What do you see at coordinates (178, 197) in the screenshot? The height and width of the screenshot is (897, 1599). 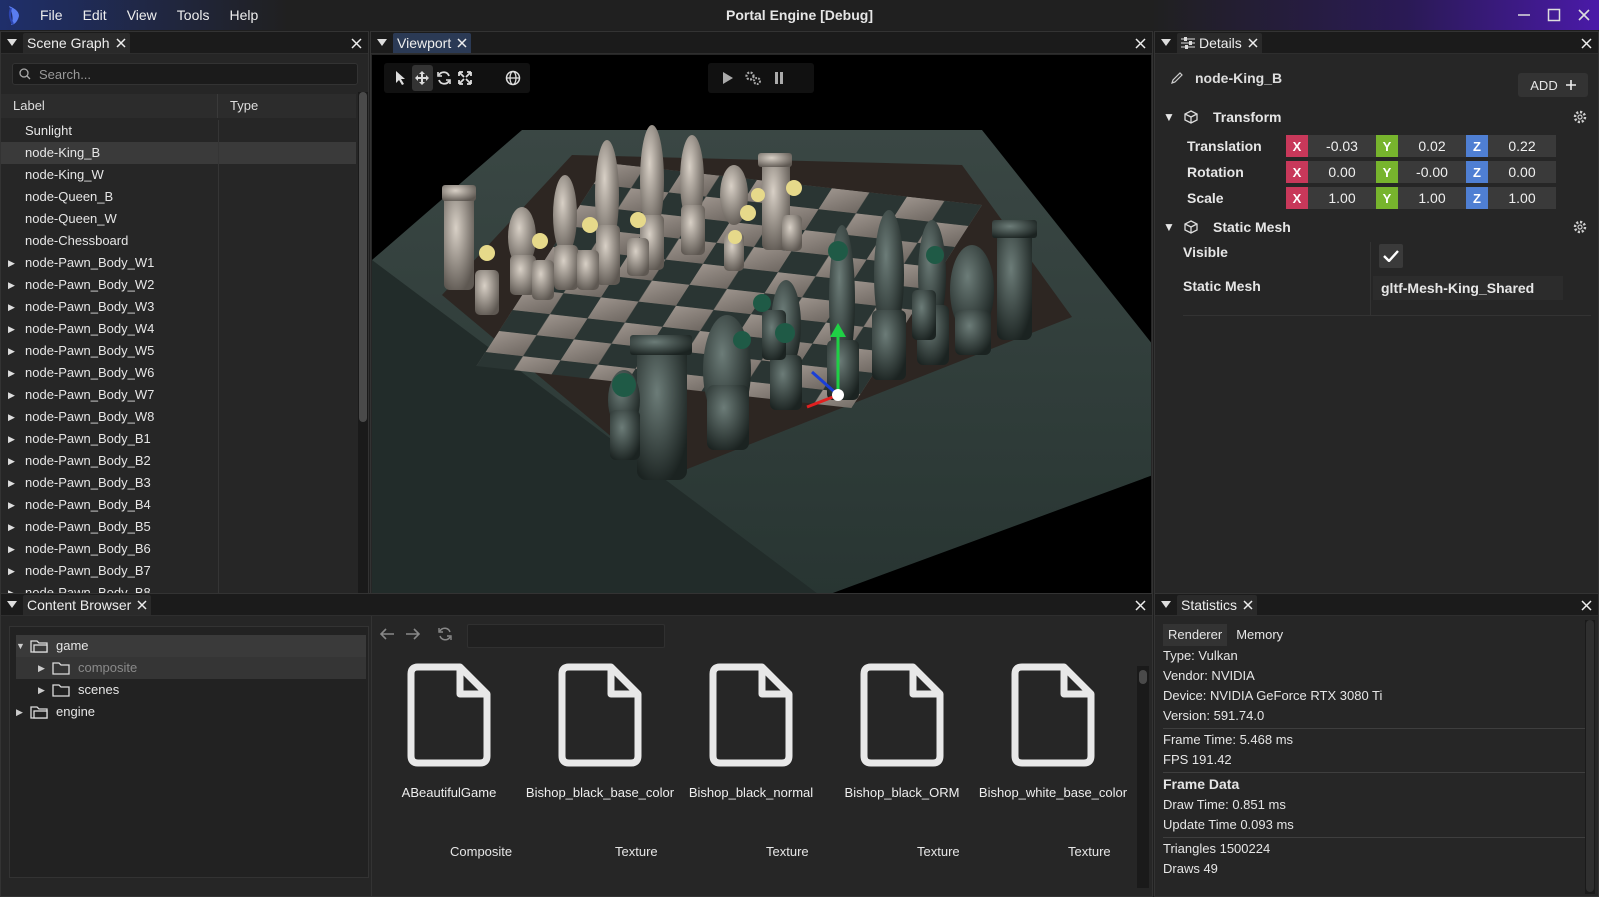 I see `scene-tree-row: node-Queen_B` at bounding box center [178, 197].